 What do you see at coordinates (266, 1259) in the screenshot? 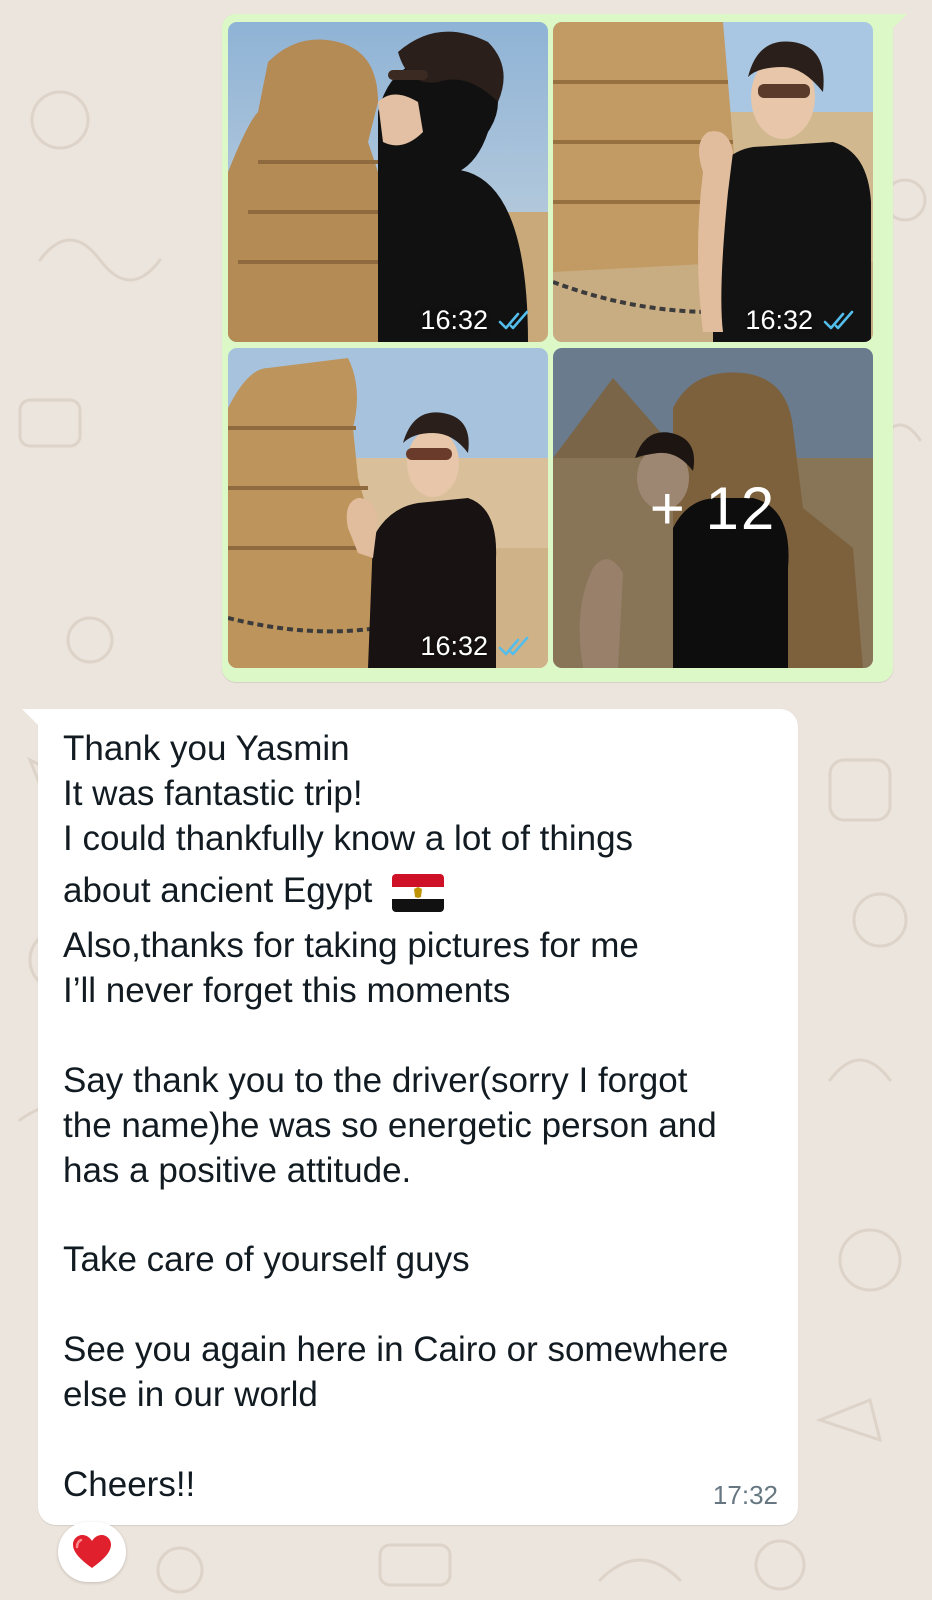
I see `message-line: Take care of yourself guys` at bounding box center [266, 1259].